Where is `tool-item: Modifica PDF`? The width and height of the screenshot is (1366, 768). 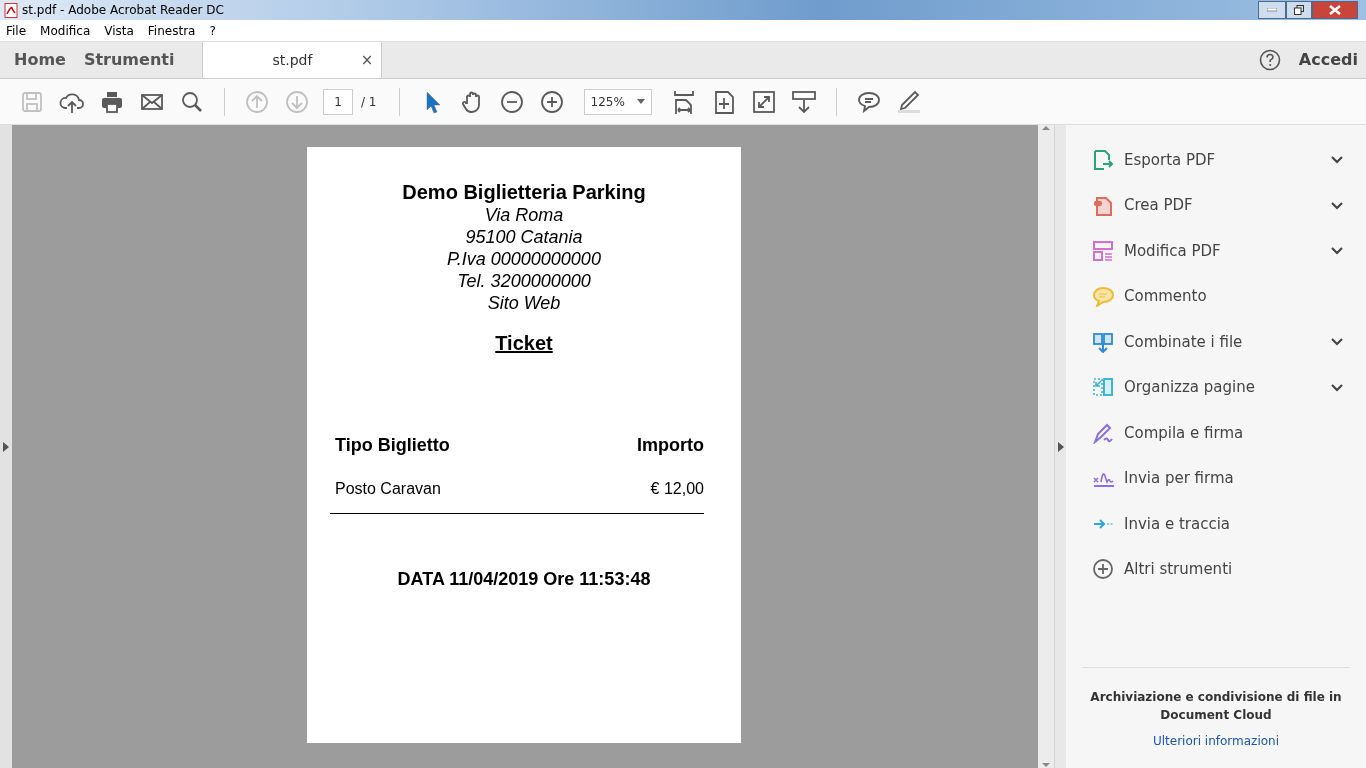
tool-item: Modifica PDF is located at coordinates (1227, 250).